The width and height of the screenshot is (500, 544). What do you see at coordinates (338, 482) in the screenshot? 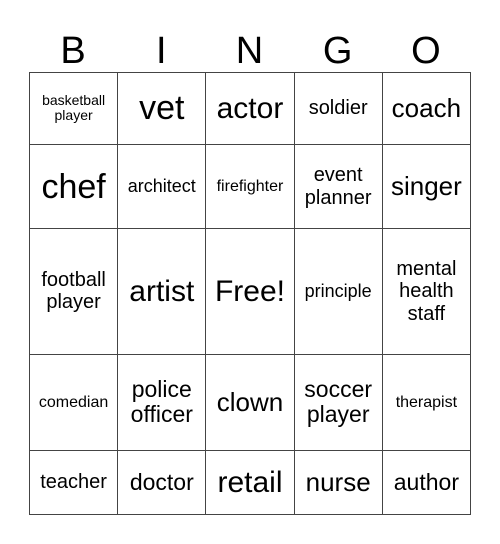
I see `bingo-cell: nurse` at bounding box center [338, 482].